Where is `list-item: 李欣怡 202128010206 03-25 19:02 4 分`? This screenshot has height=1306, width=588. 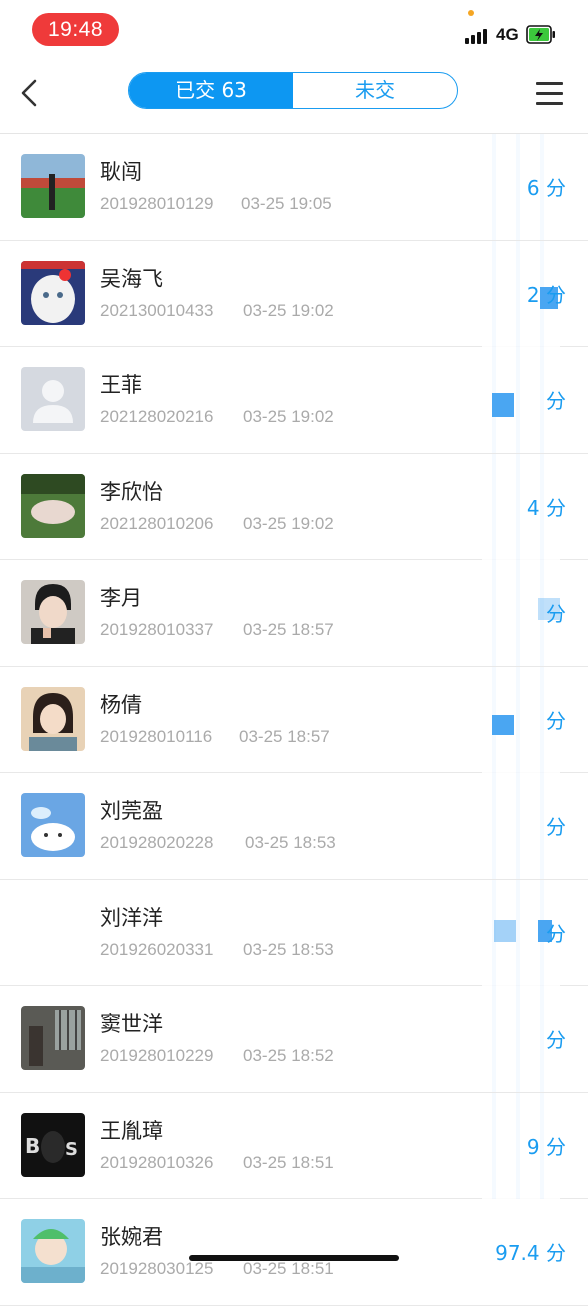 list-item: 李欣怡 202128010206 03-25 19:02 4 分 is located at coordinates (294, 506).